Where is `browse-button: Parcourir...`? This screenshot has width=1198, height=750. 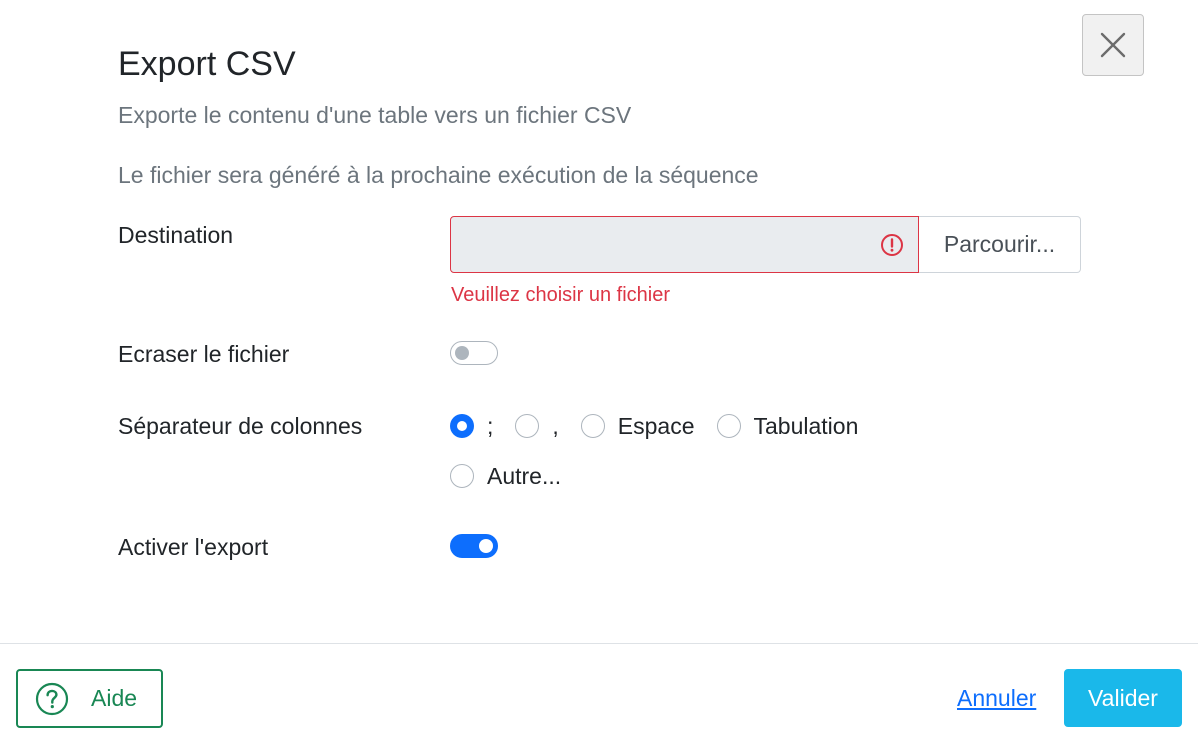
browse-button: Parcourir... is located at coordinates (1000, 244).